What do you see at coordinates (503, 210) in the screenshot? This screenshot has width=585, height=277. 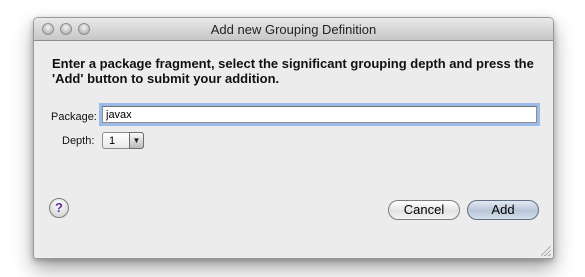 I see `add-button: Add` at bounding box center [503, 210].